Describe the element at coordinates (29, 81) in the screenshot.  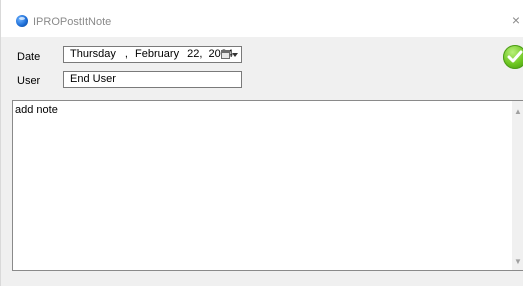
I see `user-label: User` at that location.